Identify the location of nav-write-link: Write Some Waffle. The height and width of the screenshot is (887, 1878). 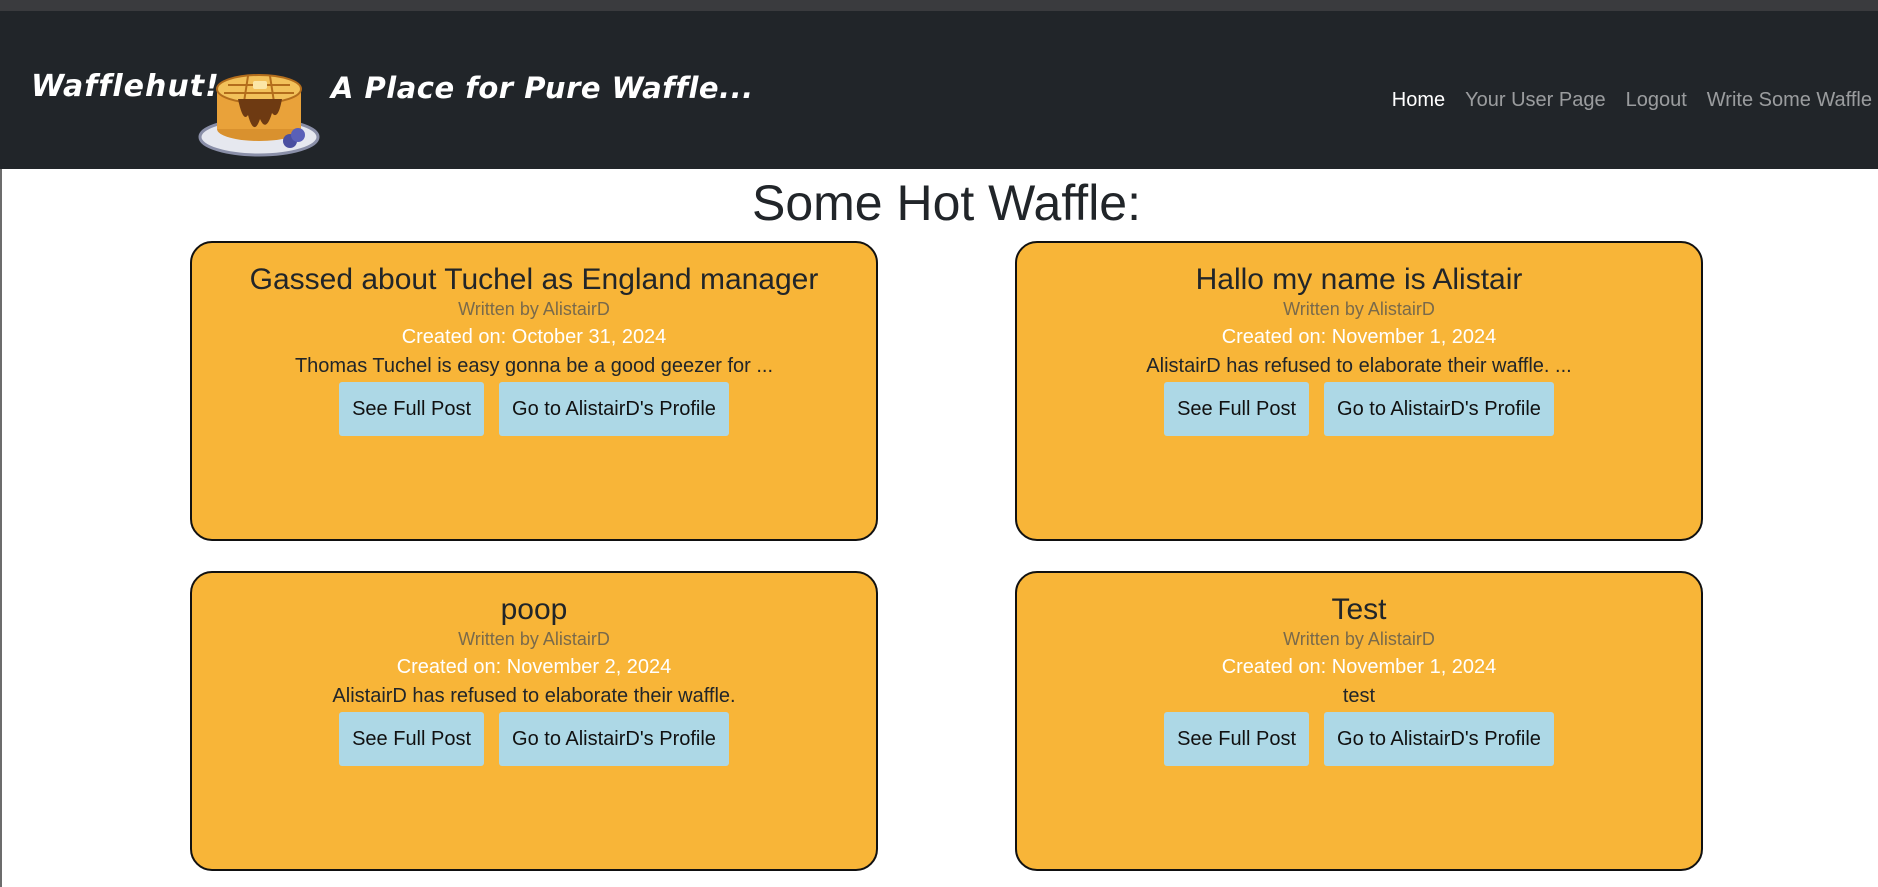
(1789, 100).